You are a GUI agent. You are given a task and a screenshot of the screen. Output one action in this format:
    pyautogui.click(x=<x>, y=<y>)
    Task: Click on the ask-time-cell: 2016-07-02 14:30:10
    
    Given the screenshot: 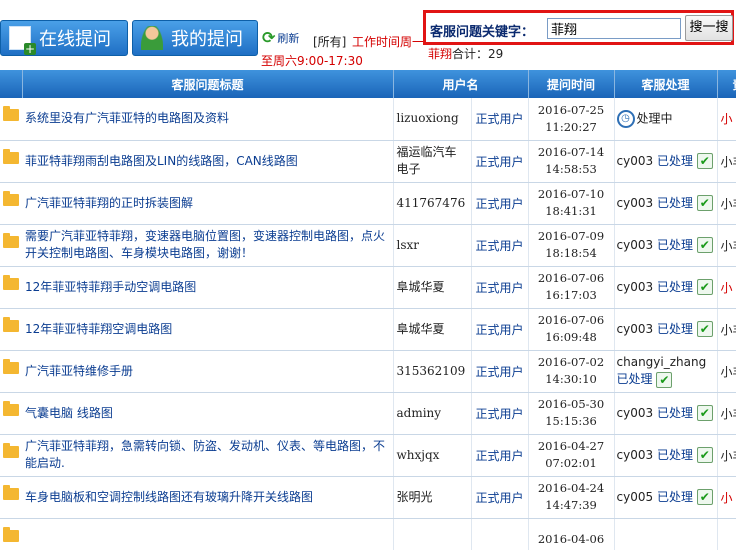 What is the action you would take?
    pyautogui.click(x=571, y=371)
    